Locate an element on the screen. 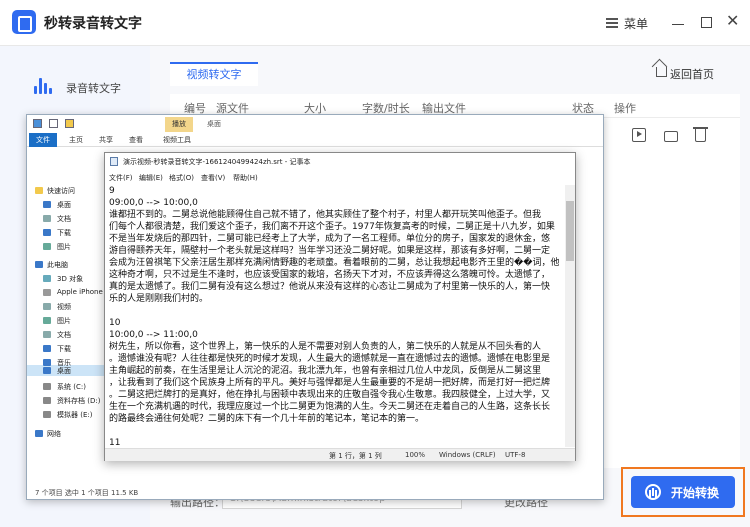 Image resolution: width=750 pixels, height=527 pixels. audio-wave-icon is located at coordinates (44, 85).